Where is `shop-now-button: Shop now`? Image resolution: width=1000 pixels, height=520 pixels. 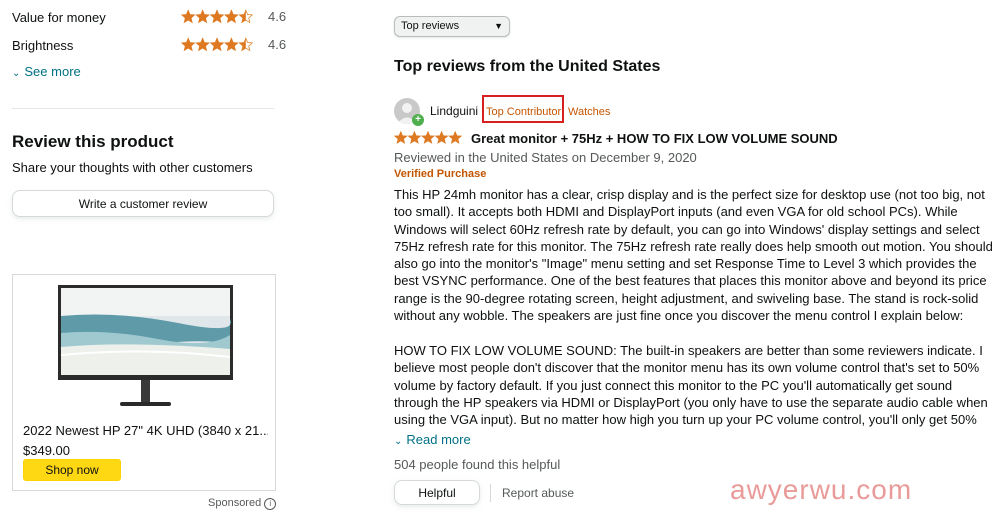
shop-now-button: Shop now is located at coordinates (72, 470).